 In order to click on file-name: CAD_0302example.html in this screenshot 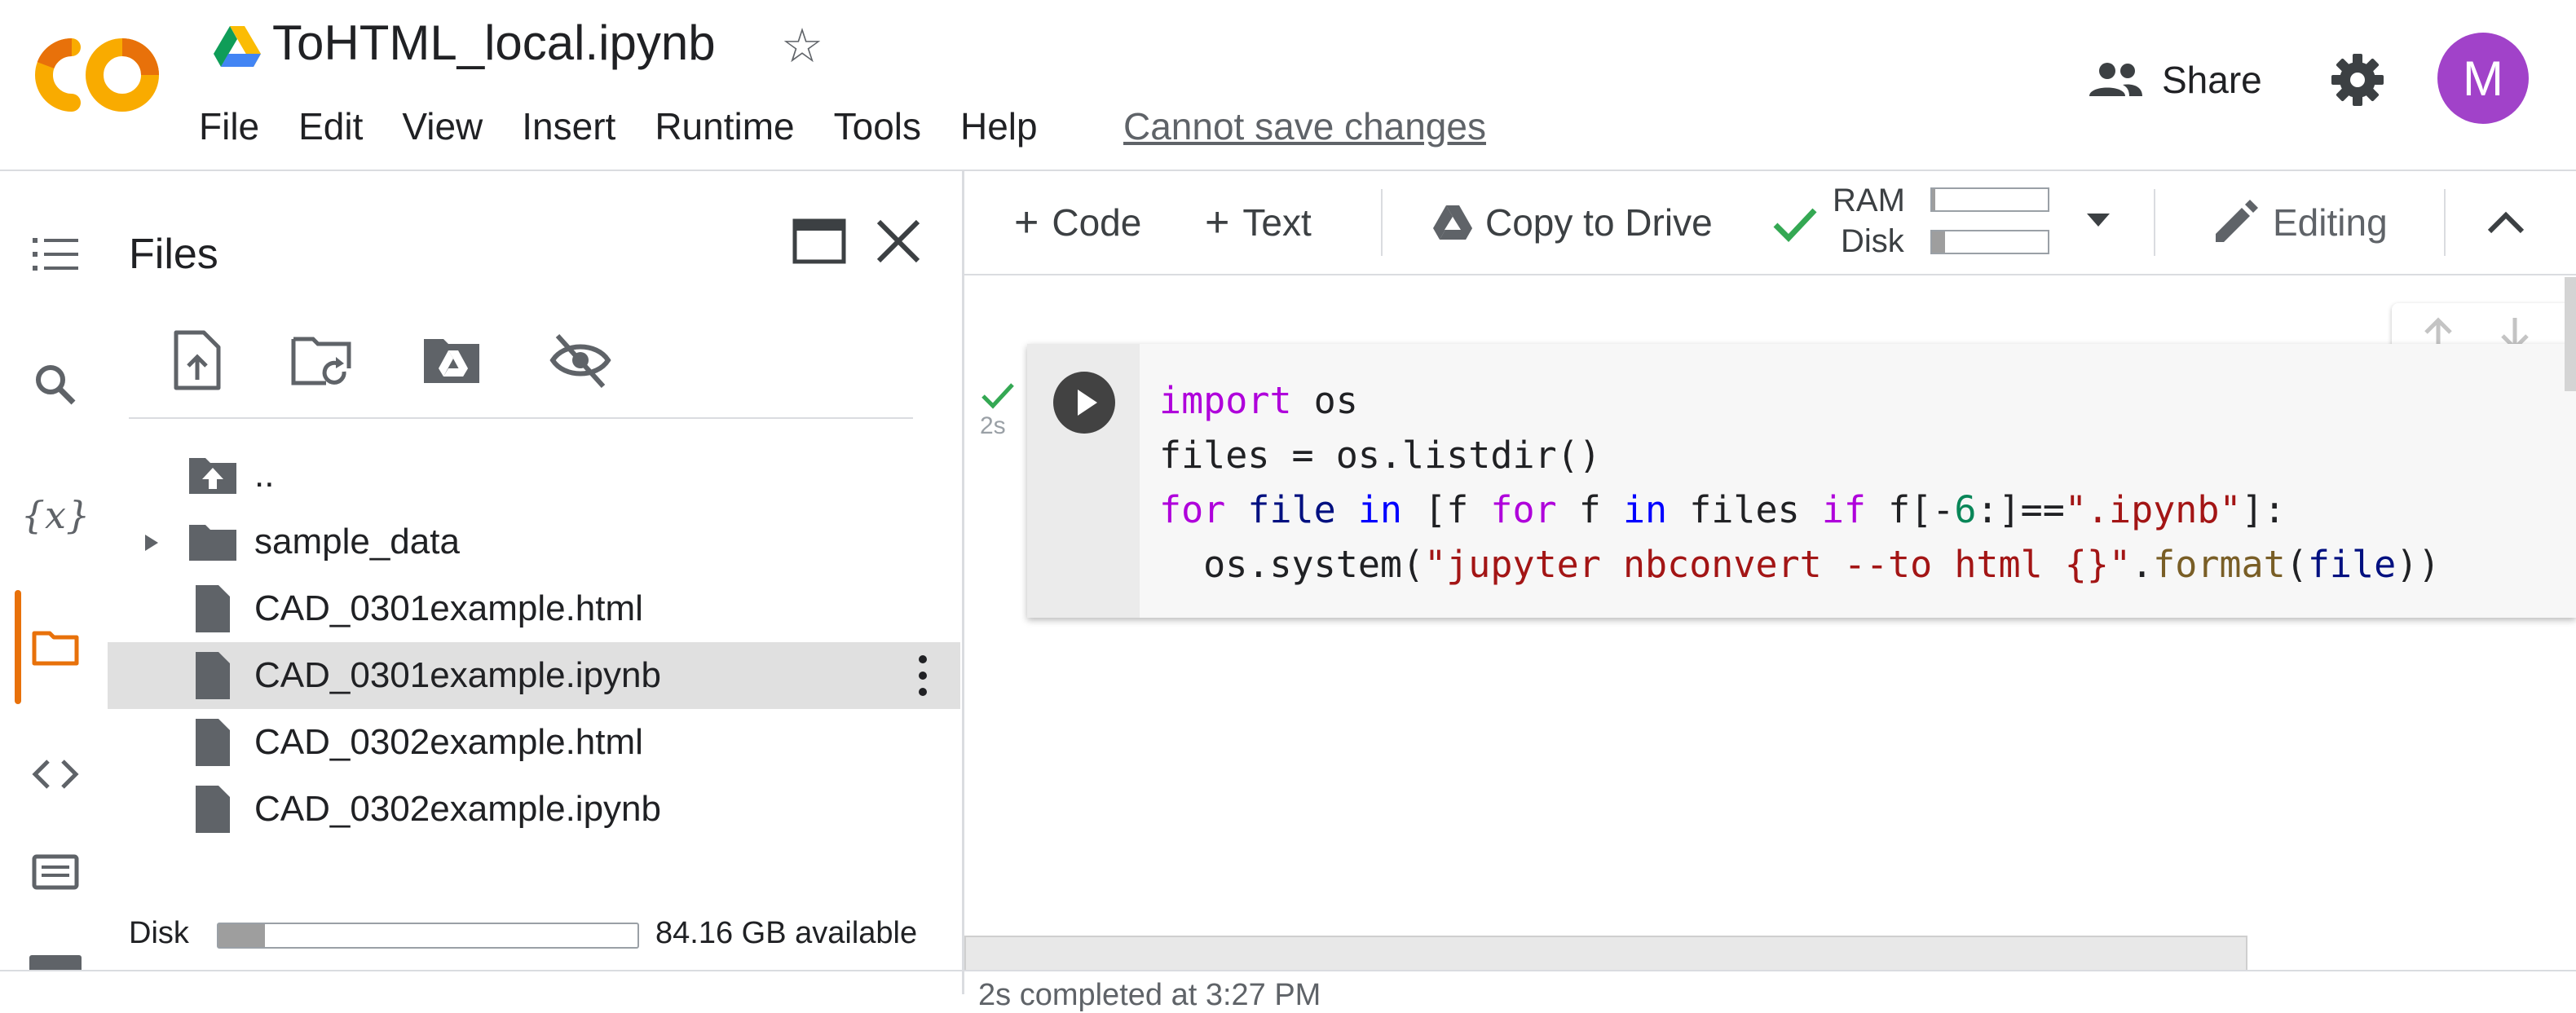, I will do `click(448, 742)`.